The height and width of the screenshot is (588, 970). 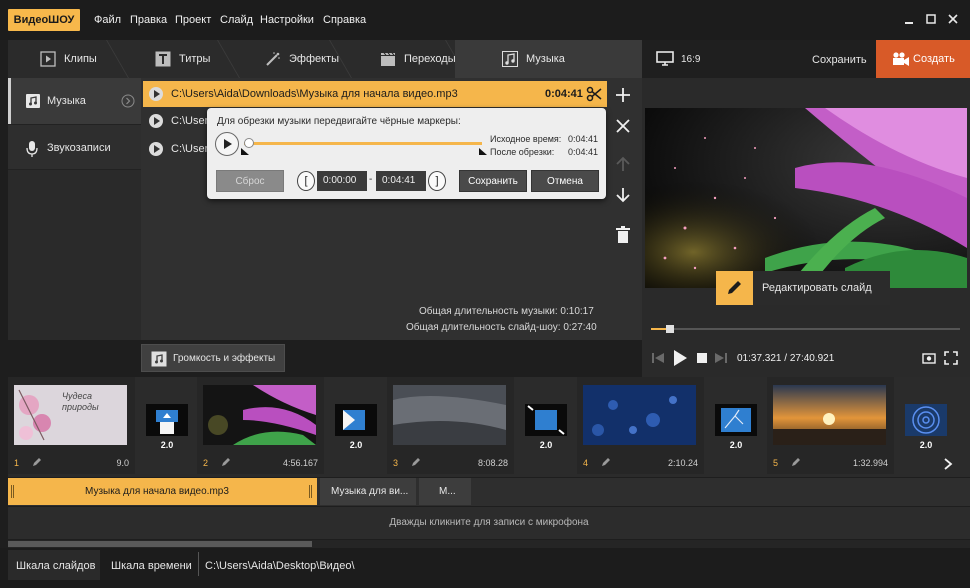 What do you see at coordinates (213, 358) in the screenshot?
I see `volume-effects-button: Громкость и эффекты` at bounding box center [213, 358].